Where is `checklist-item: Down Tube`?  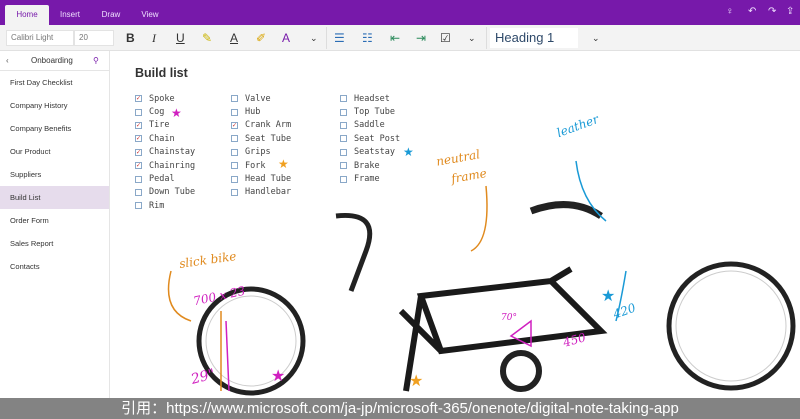
checklist-item: Down Tube is located at coordinates (165, 192).